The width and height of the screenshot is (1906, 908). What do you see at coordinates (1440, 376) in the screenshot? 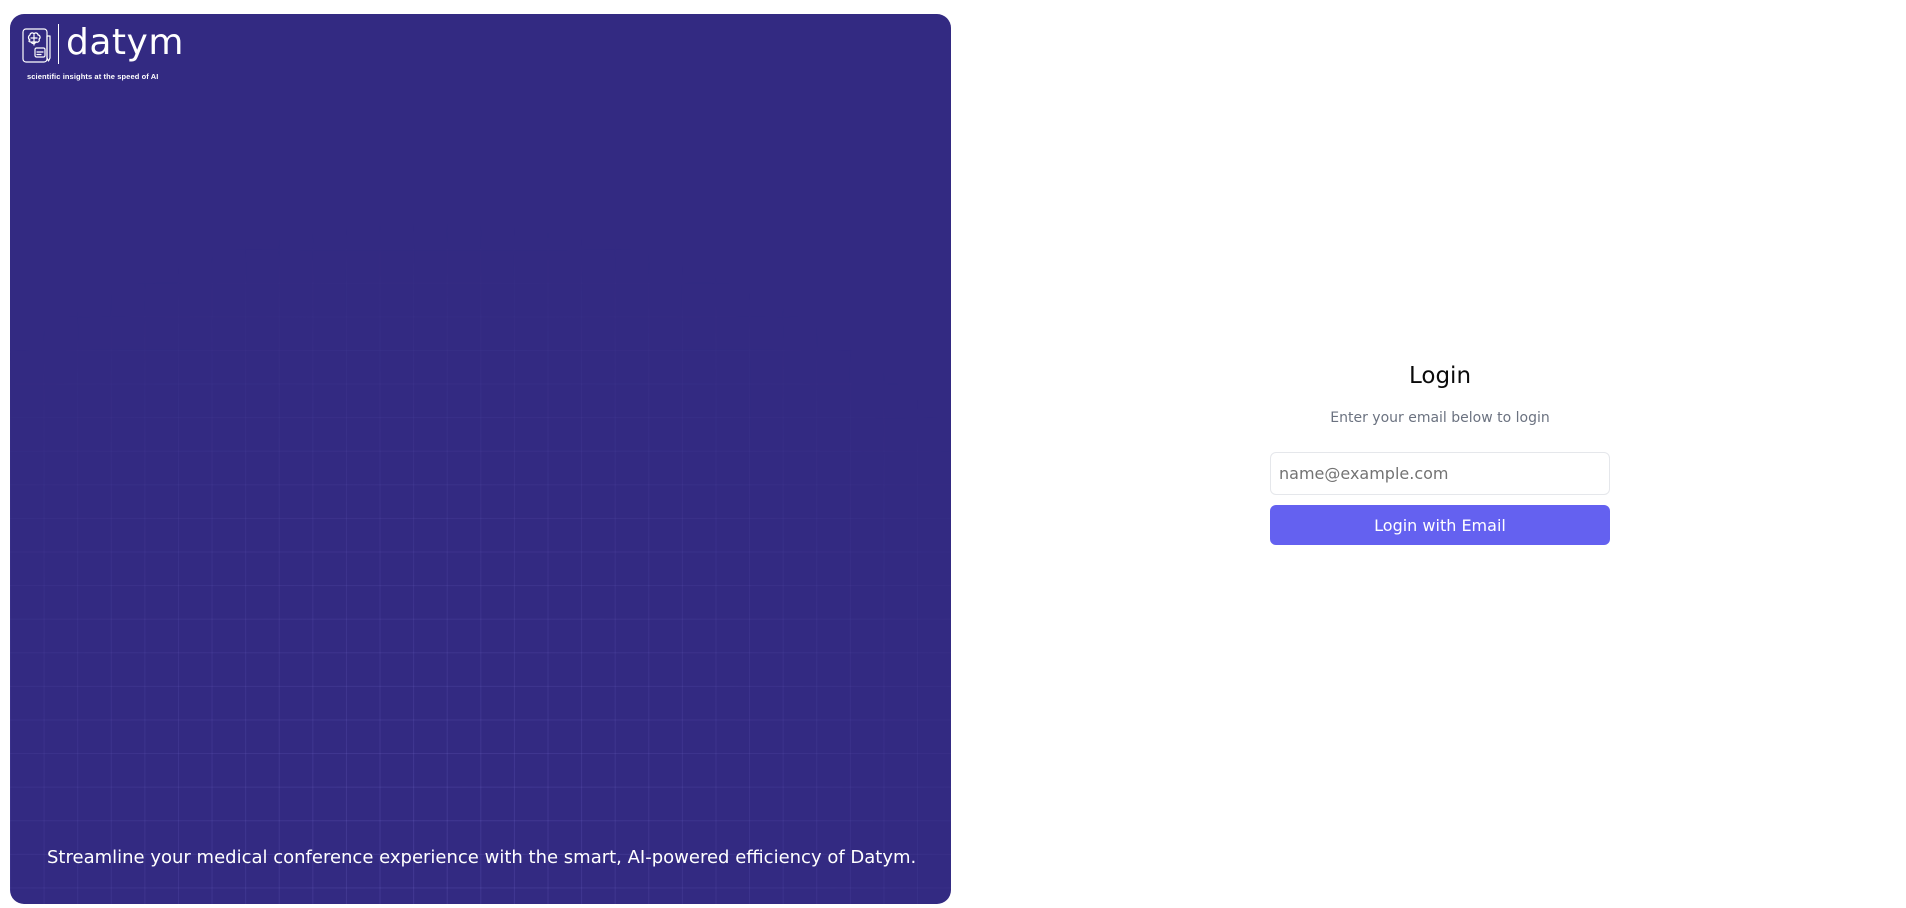
I see `login-title: Login` at bounding box center [1440, 376].